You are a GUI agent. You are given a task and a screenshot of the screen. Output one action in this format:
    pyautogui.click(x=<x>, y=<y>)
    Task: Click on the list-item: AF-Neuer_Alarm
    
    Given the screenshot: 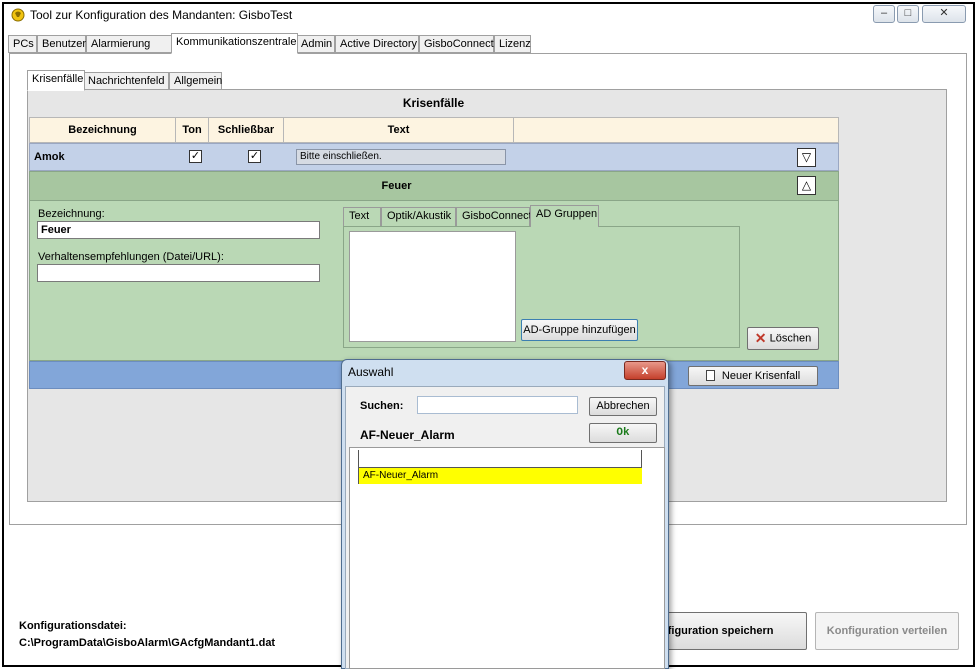 What is the action you would take?
    pyautogui.click(x=500, y=476)
    